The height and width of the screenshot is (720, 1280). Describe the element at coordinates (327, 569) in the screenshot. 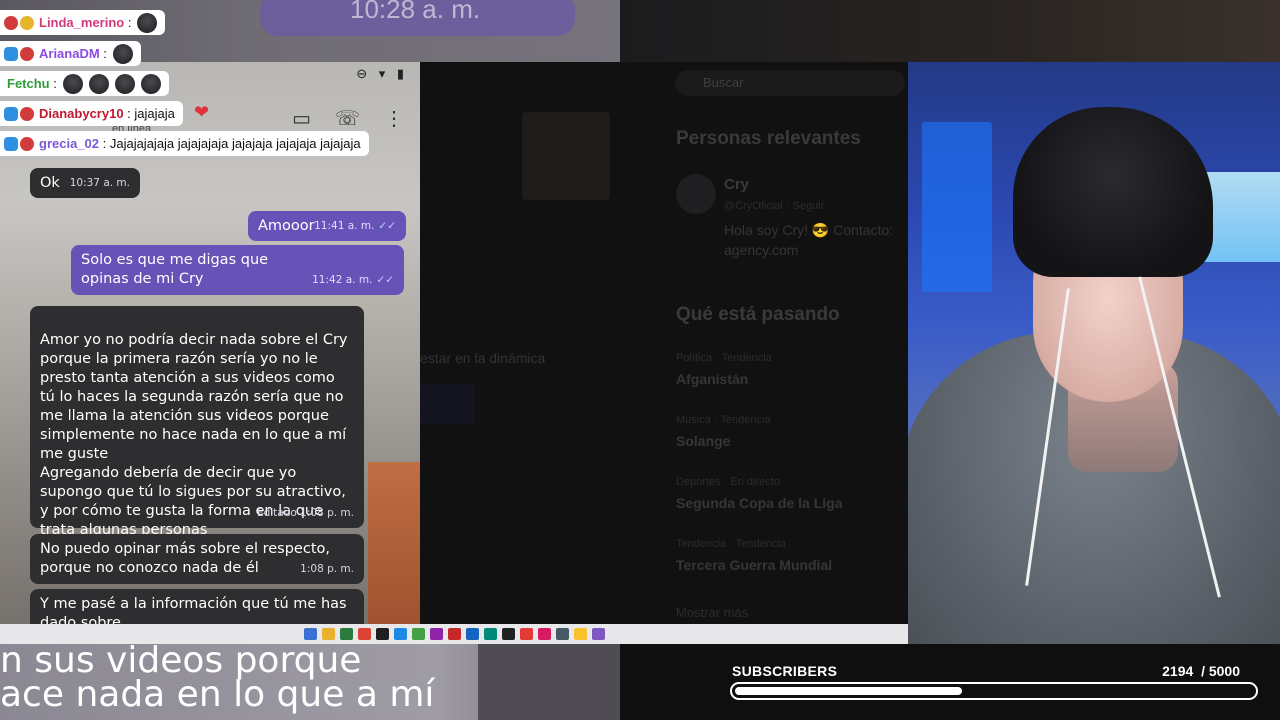

I see `message-time: 1:08 p. m.` at that location.